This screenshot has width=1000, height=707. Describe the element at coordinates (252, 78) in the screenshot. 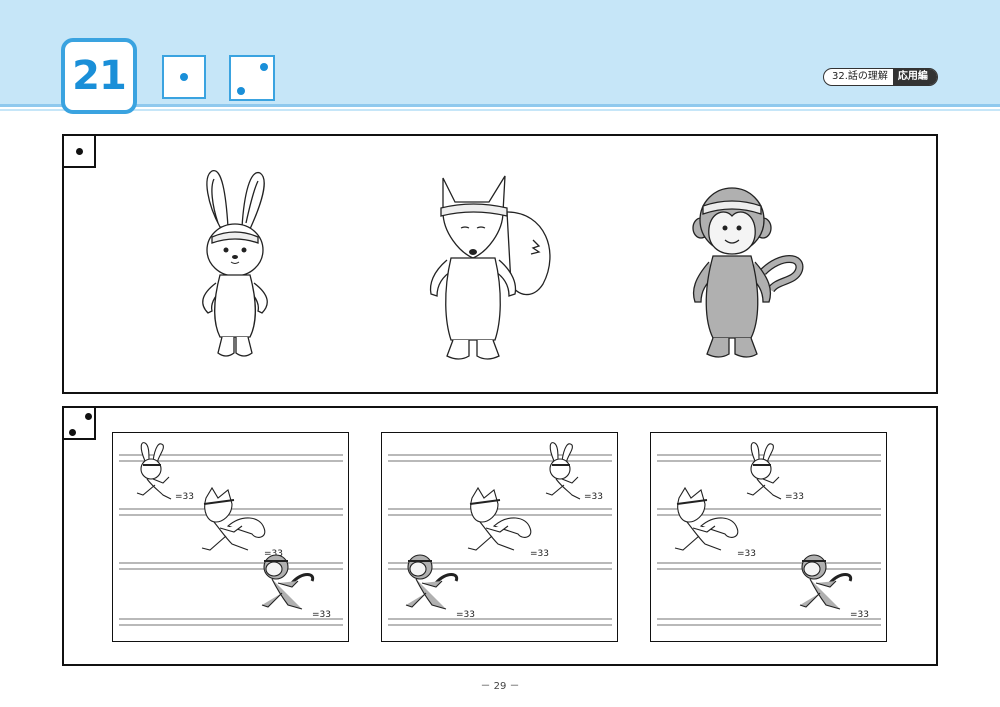

I see `dice-two-icon` at that location.